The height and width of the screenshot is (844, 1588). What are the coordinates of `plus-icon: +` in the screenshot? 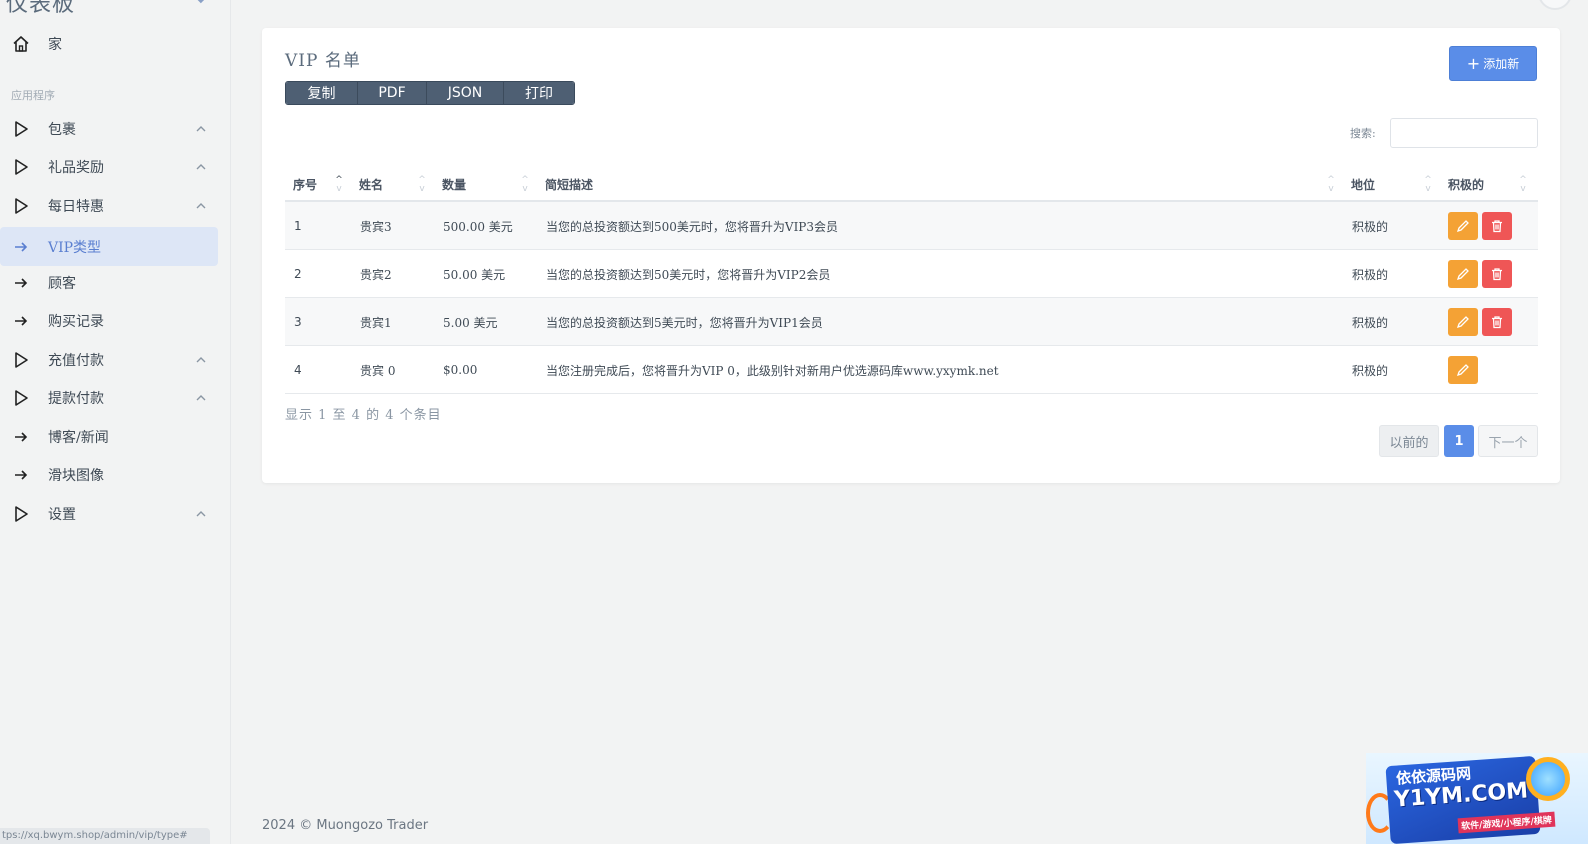 It's located at (1473, 63).